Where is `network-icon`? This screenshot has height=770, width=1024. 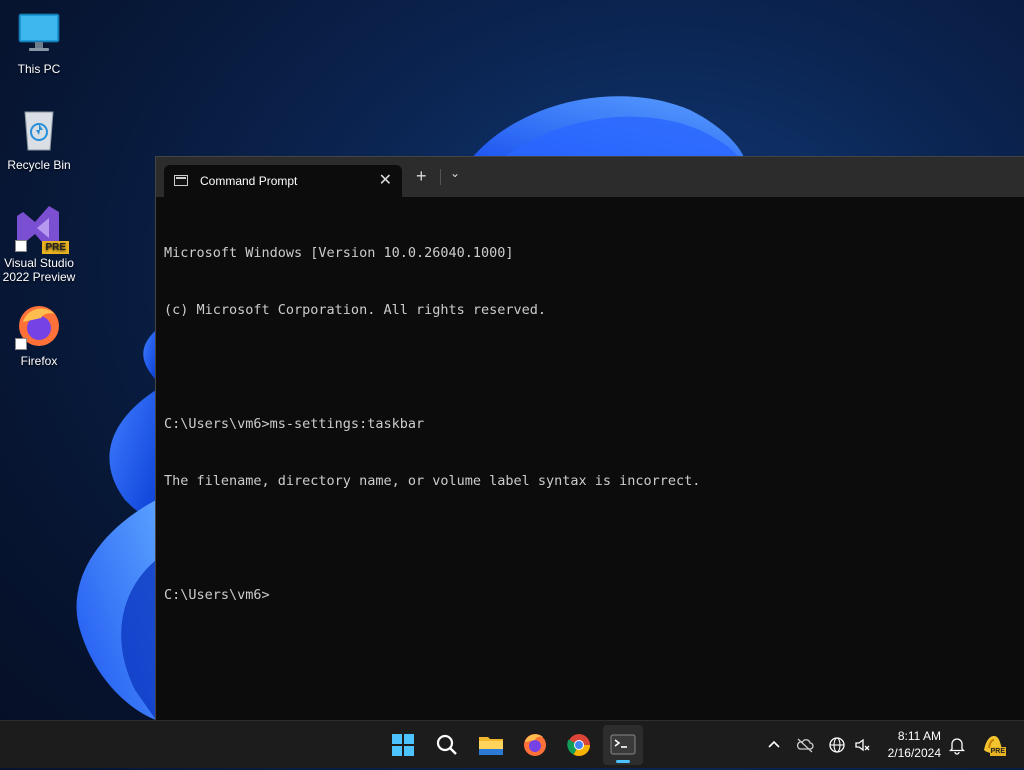
network-icon is located at coordinates (837, 745).